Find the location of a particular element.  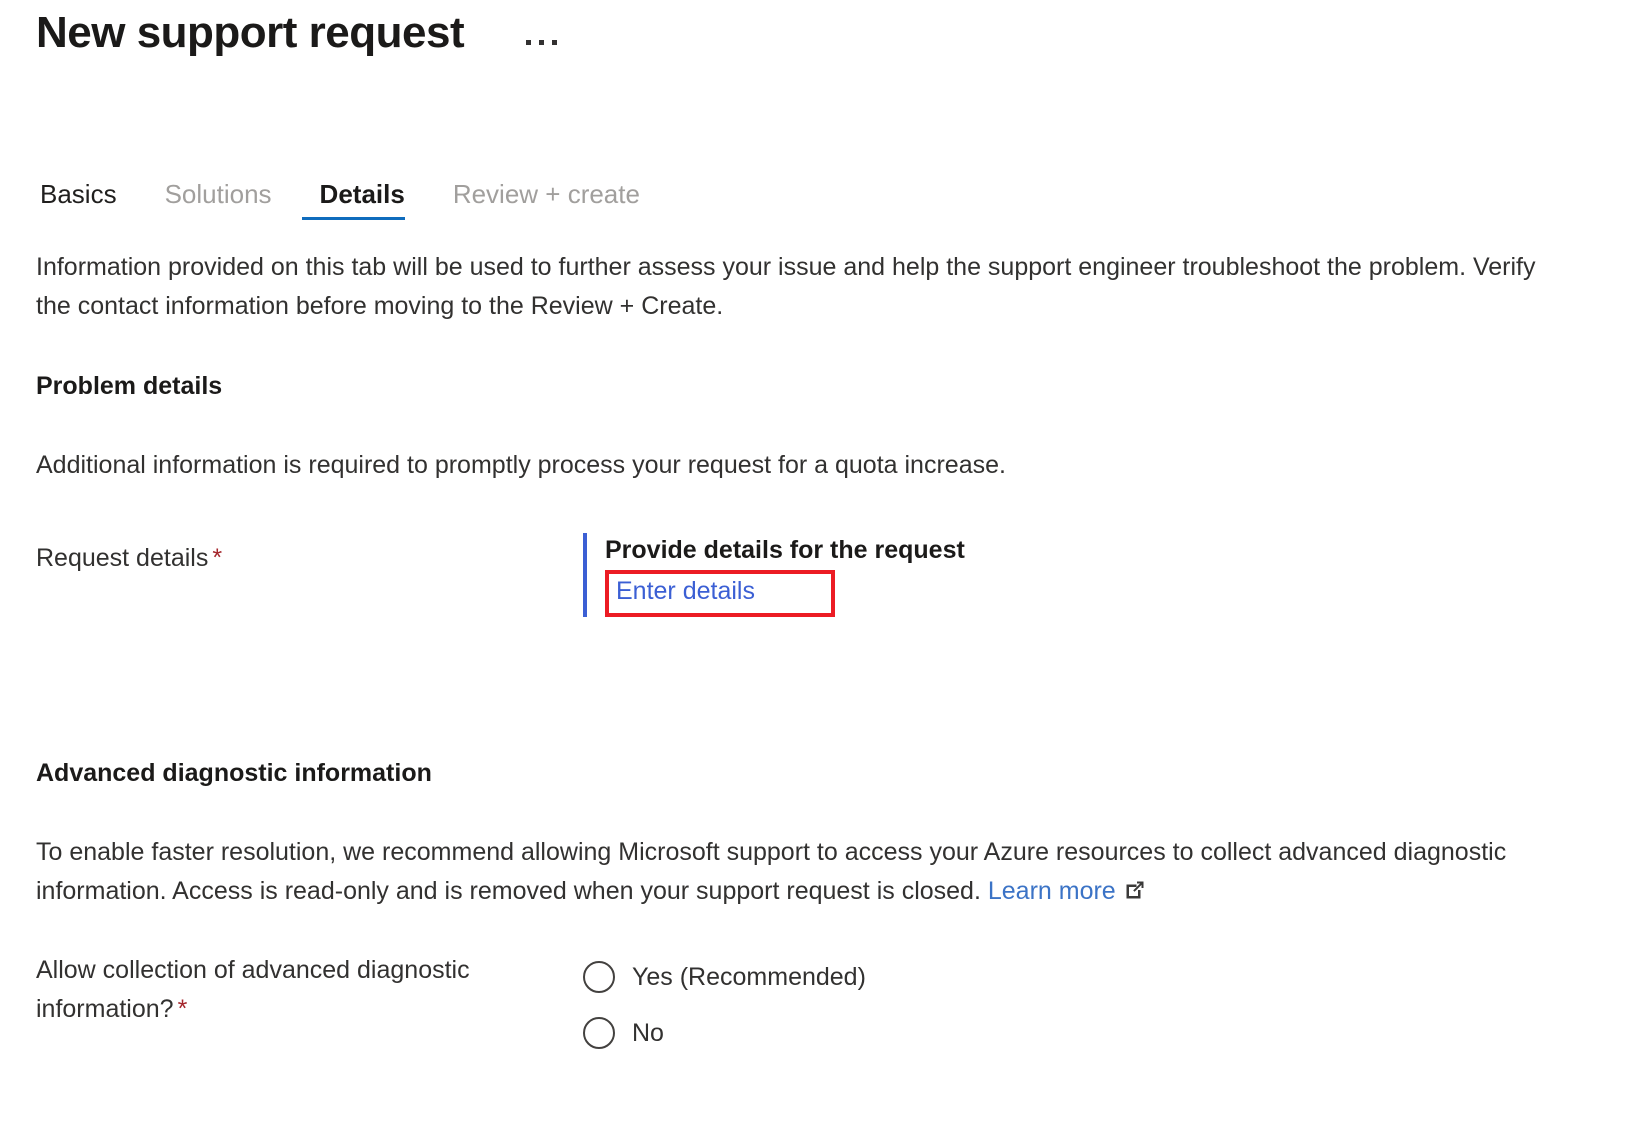

advanced-diagnostics-heading: Advanced diagnostic information is located at coordinates (234, 773).